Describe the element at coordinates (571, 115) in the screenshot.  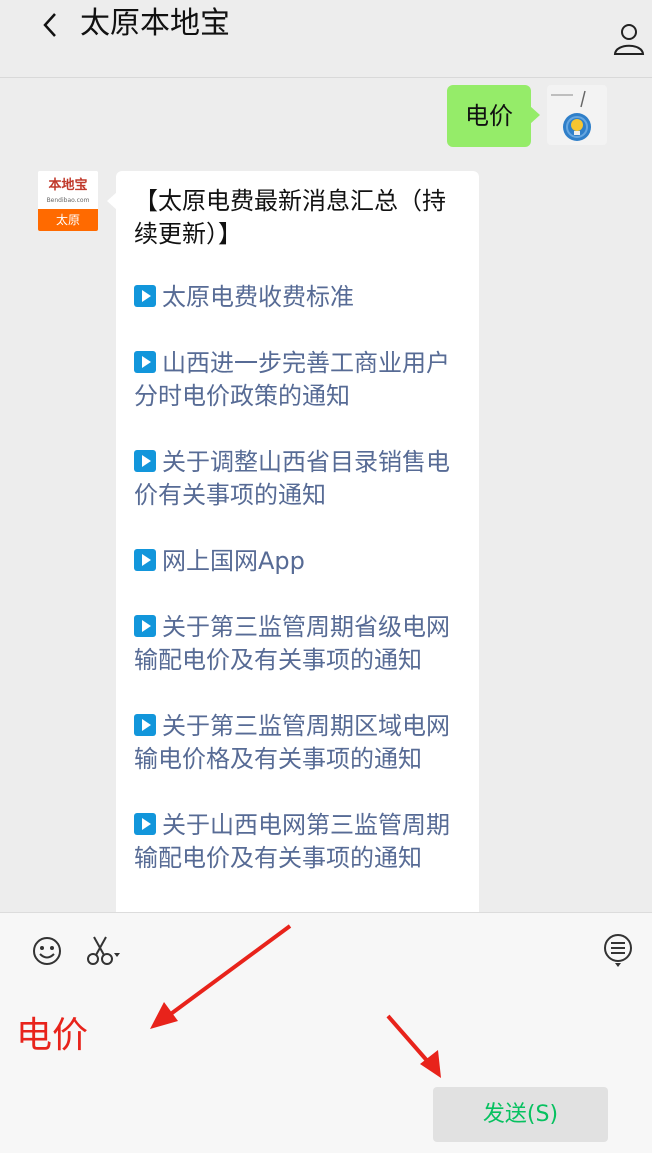
I see `sun-avatar-icon` at that location.